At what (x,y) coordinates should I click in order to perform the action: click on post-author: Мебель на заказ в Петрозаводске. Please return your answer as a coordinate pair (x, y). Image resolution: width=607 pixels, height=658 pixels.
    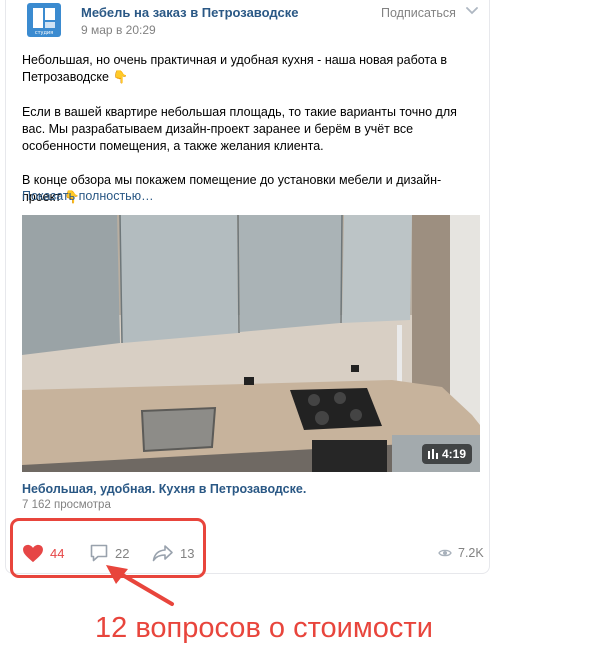
    Looking at the image, I should click on (189, 12).